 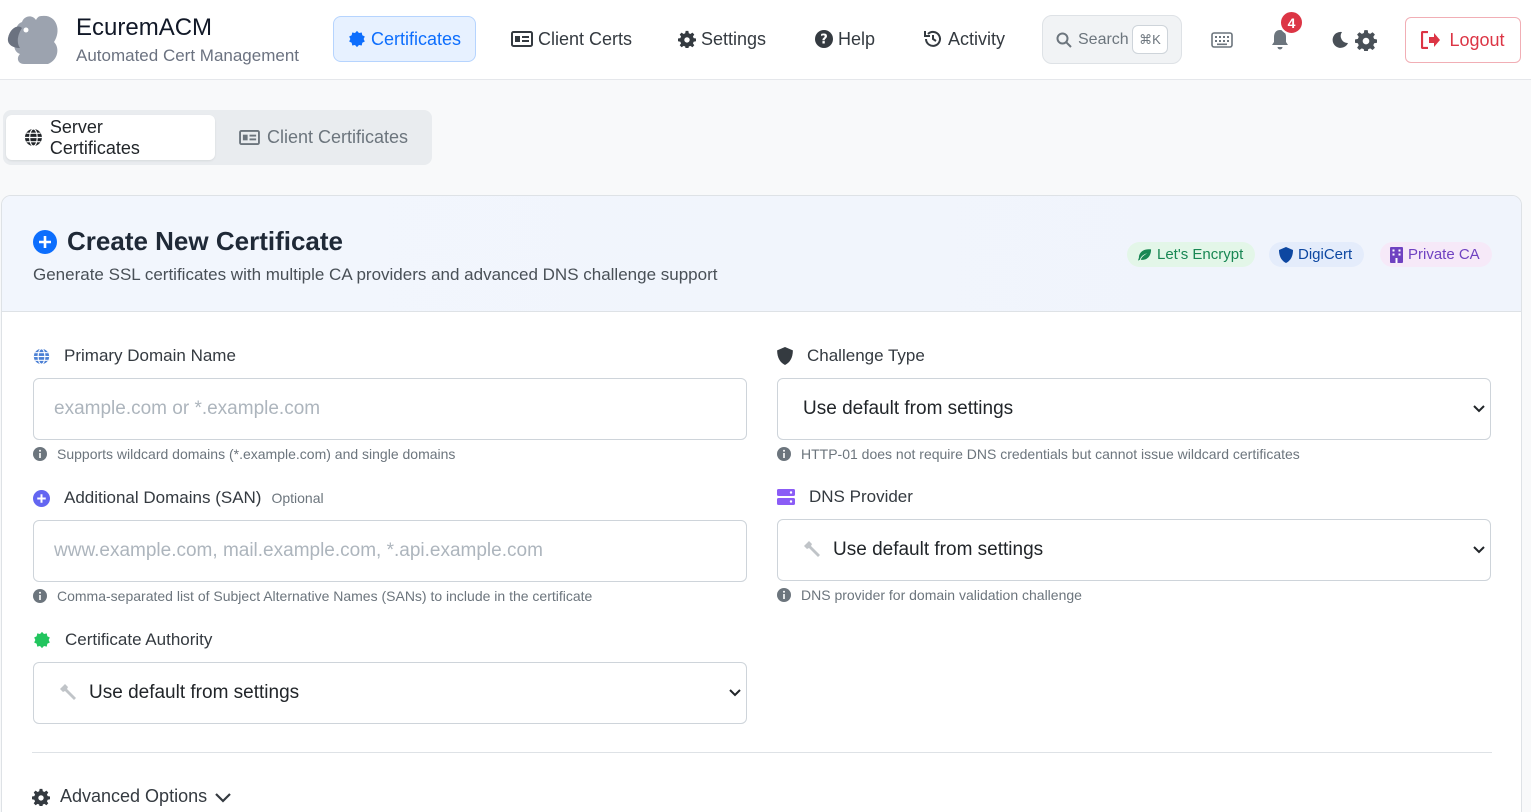 I want to click on sign-out-icon, so click(x=1431, y=40).